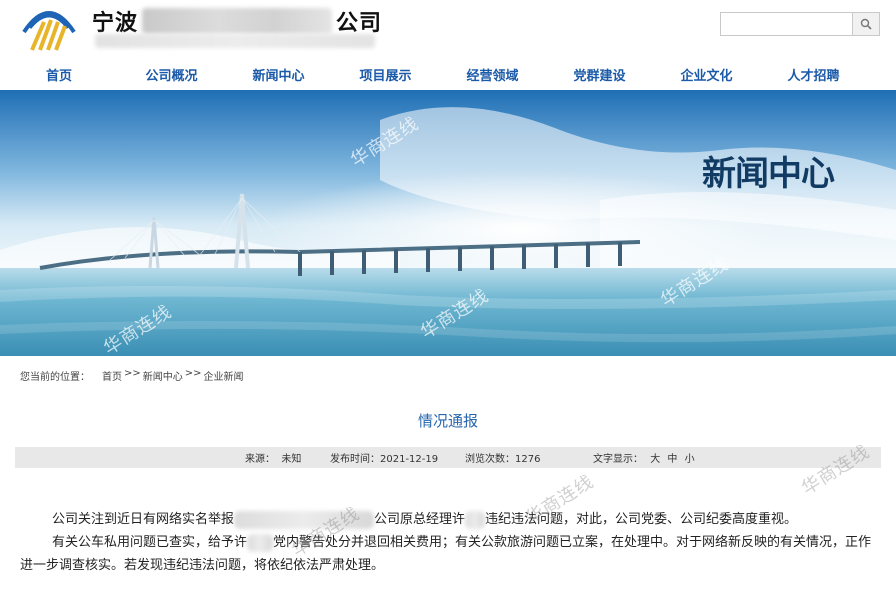 The image size is (896, 609). I want to click on breadcrumb-prefix: 您当前的位置：, so click(55, 377).